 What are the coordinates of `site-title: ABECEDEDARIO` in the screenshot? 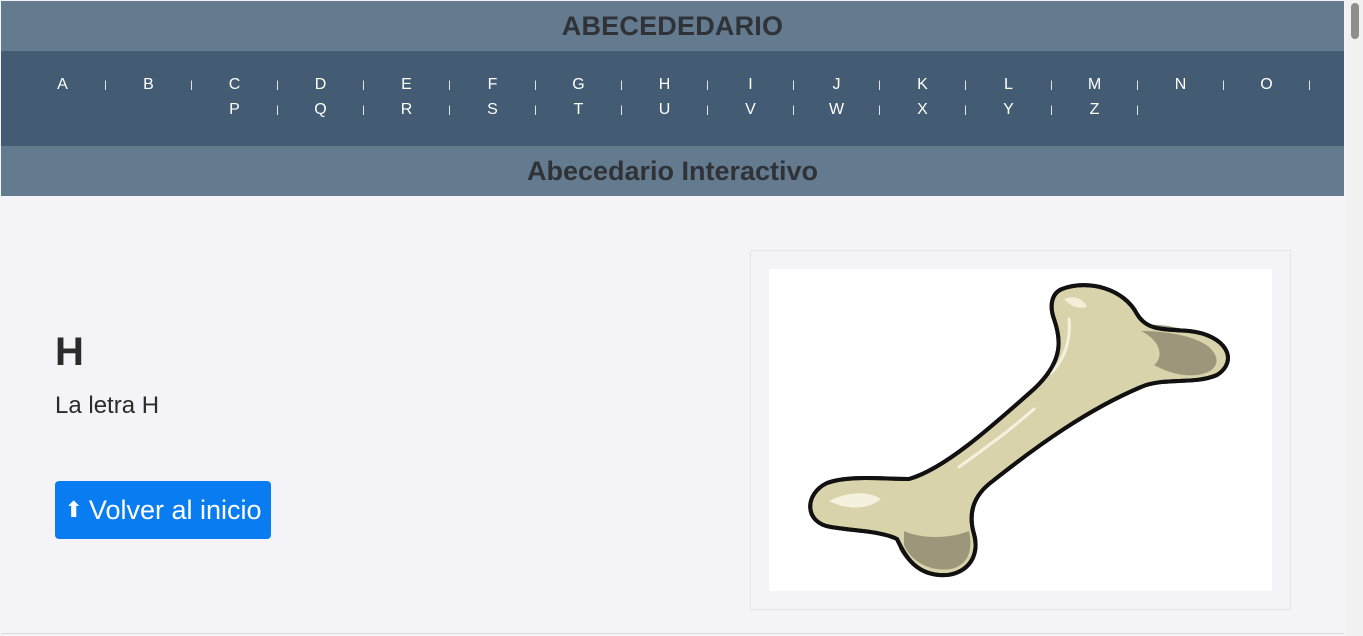 It's located at (672, 25).